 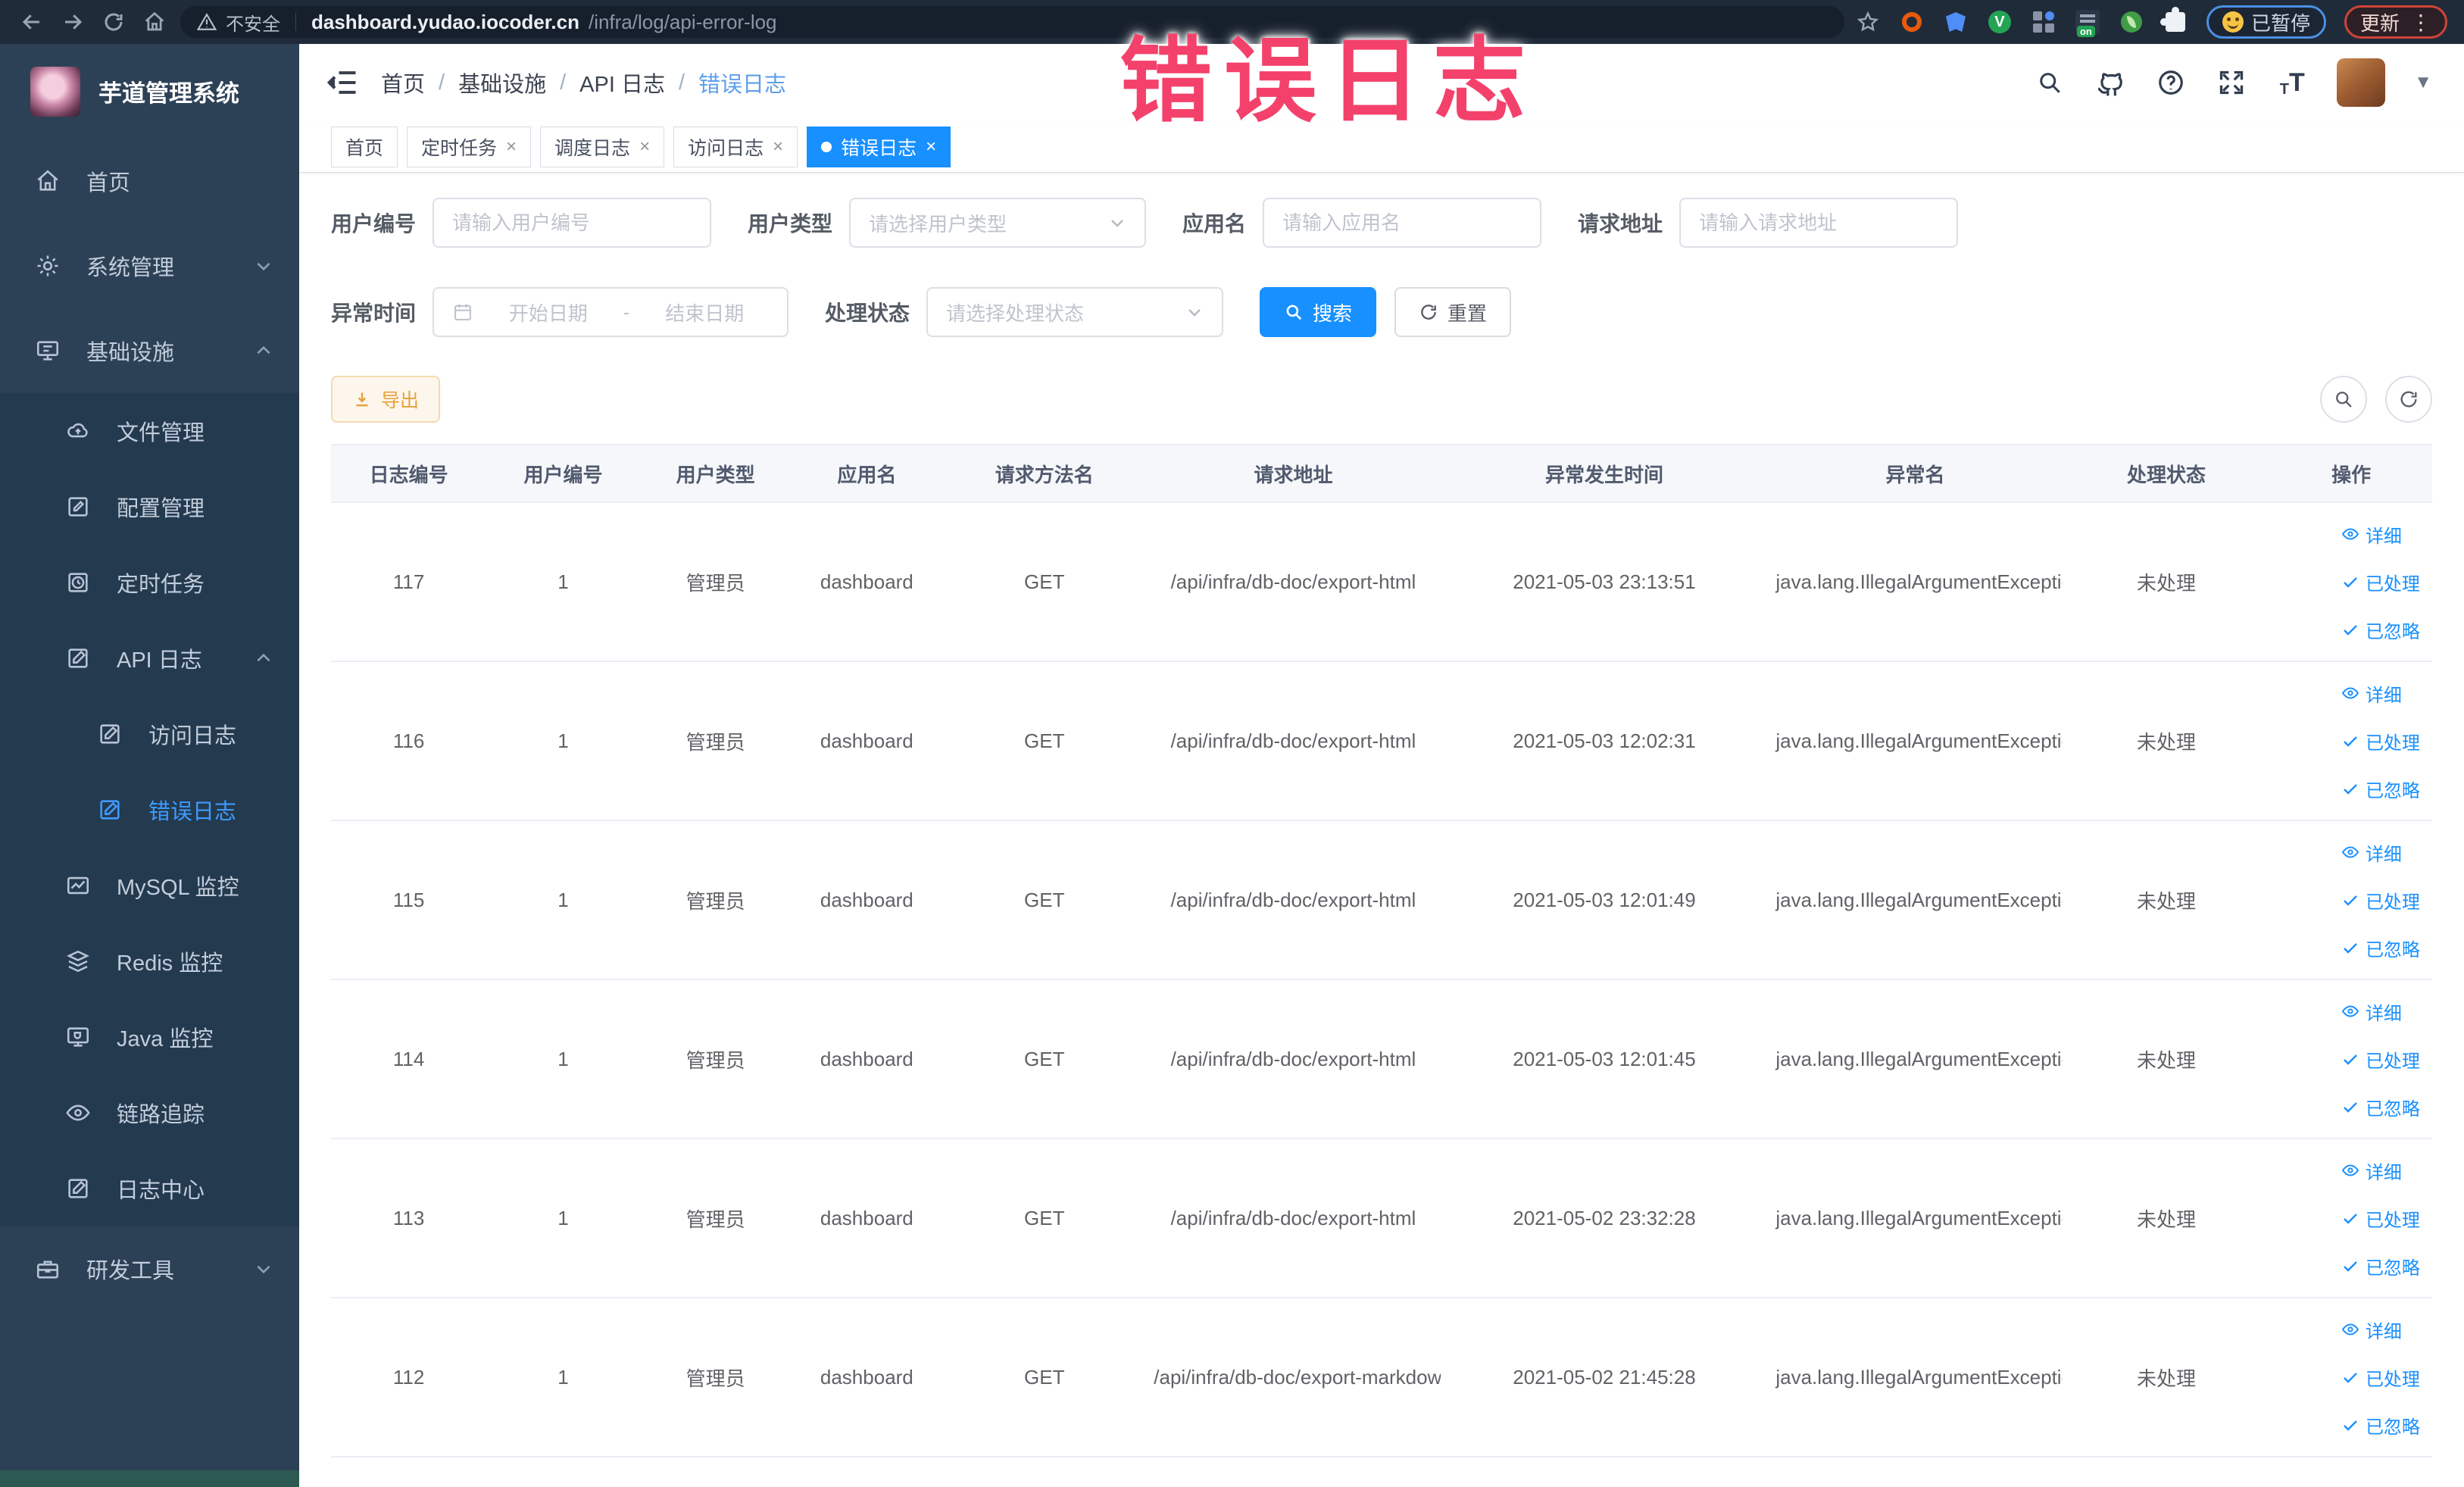 What do you see at coordinates (149, 734) in the screenshot?
I see `sidebar-item-access-log: 访问日志` at bounding box center [149, 734].